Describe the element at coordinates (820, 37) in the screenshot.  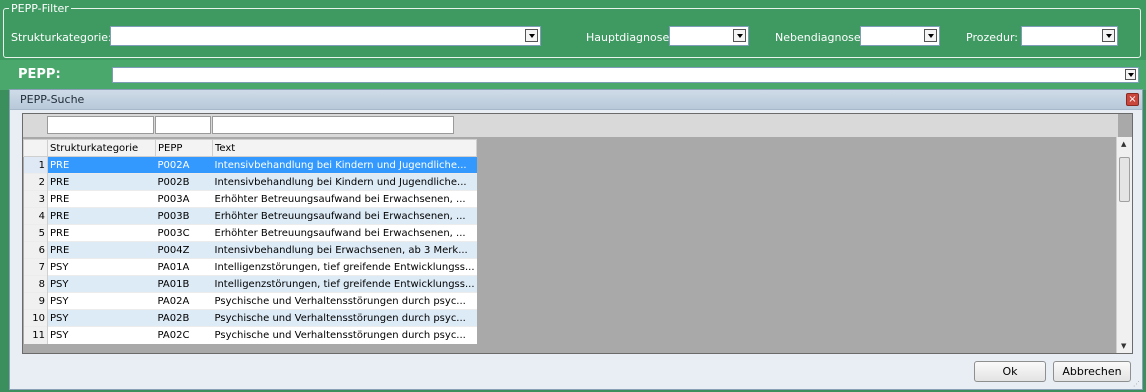
I see `nebendiagnose-label: Nebendiagnose:` at that location.